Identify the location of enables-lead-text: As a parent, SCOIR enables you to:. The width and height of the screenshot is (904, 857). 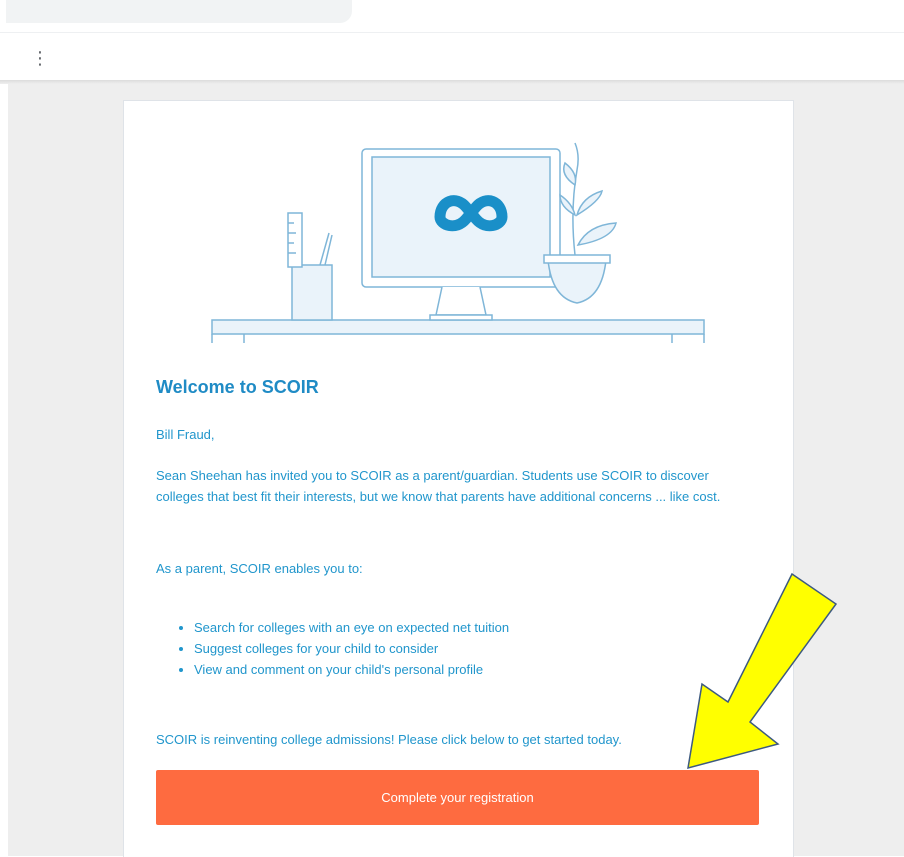
(259, 568).